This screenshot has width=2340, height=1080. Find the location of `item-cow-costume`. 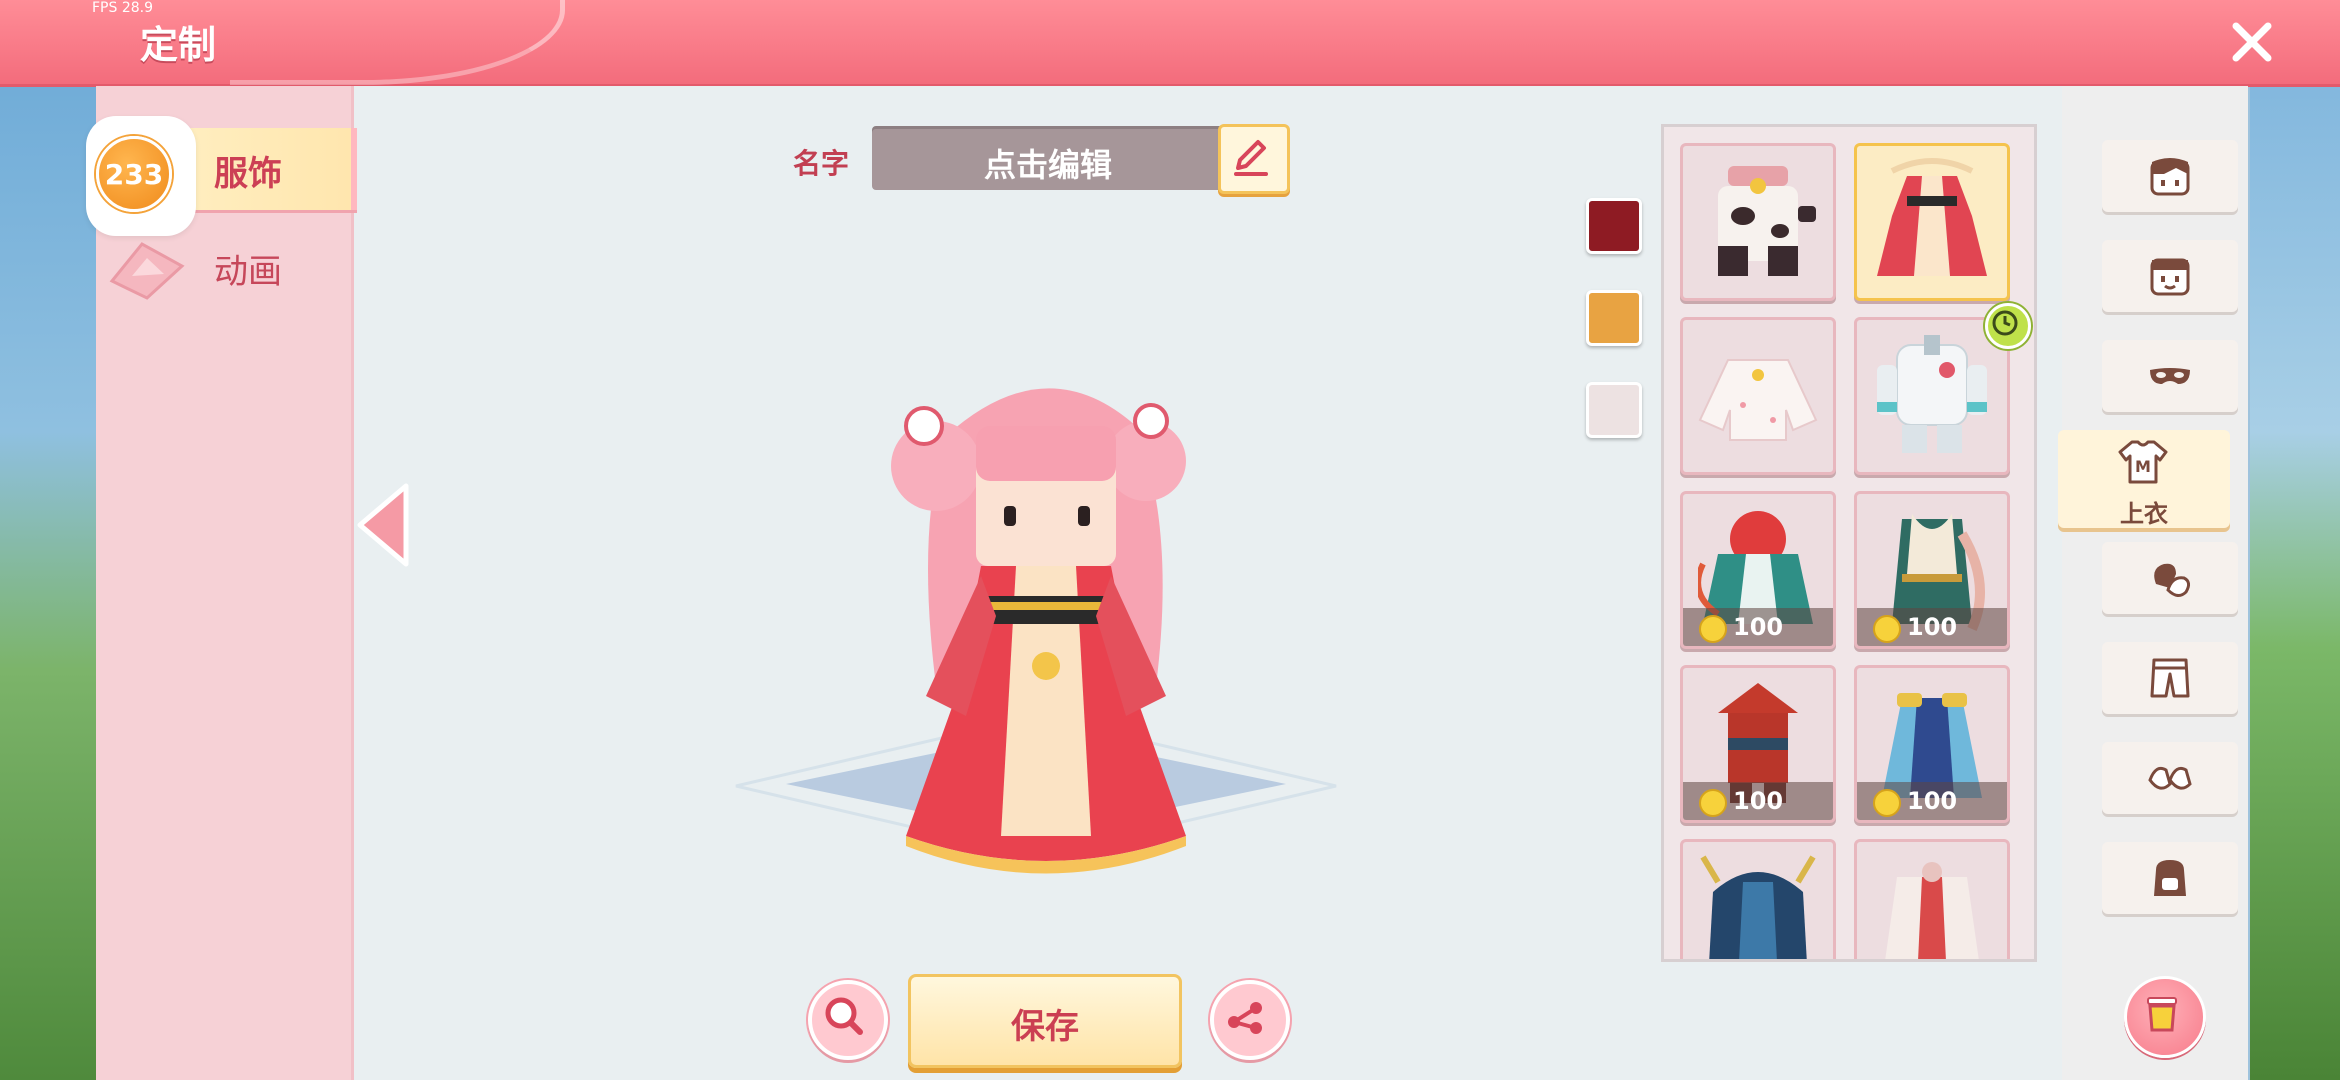

item-cow-costume is located at coordinates (1758, 222).